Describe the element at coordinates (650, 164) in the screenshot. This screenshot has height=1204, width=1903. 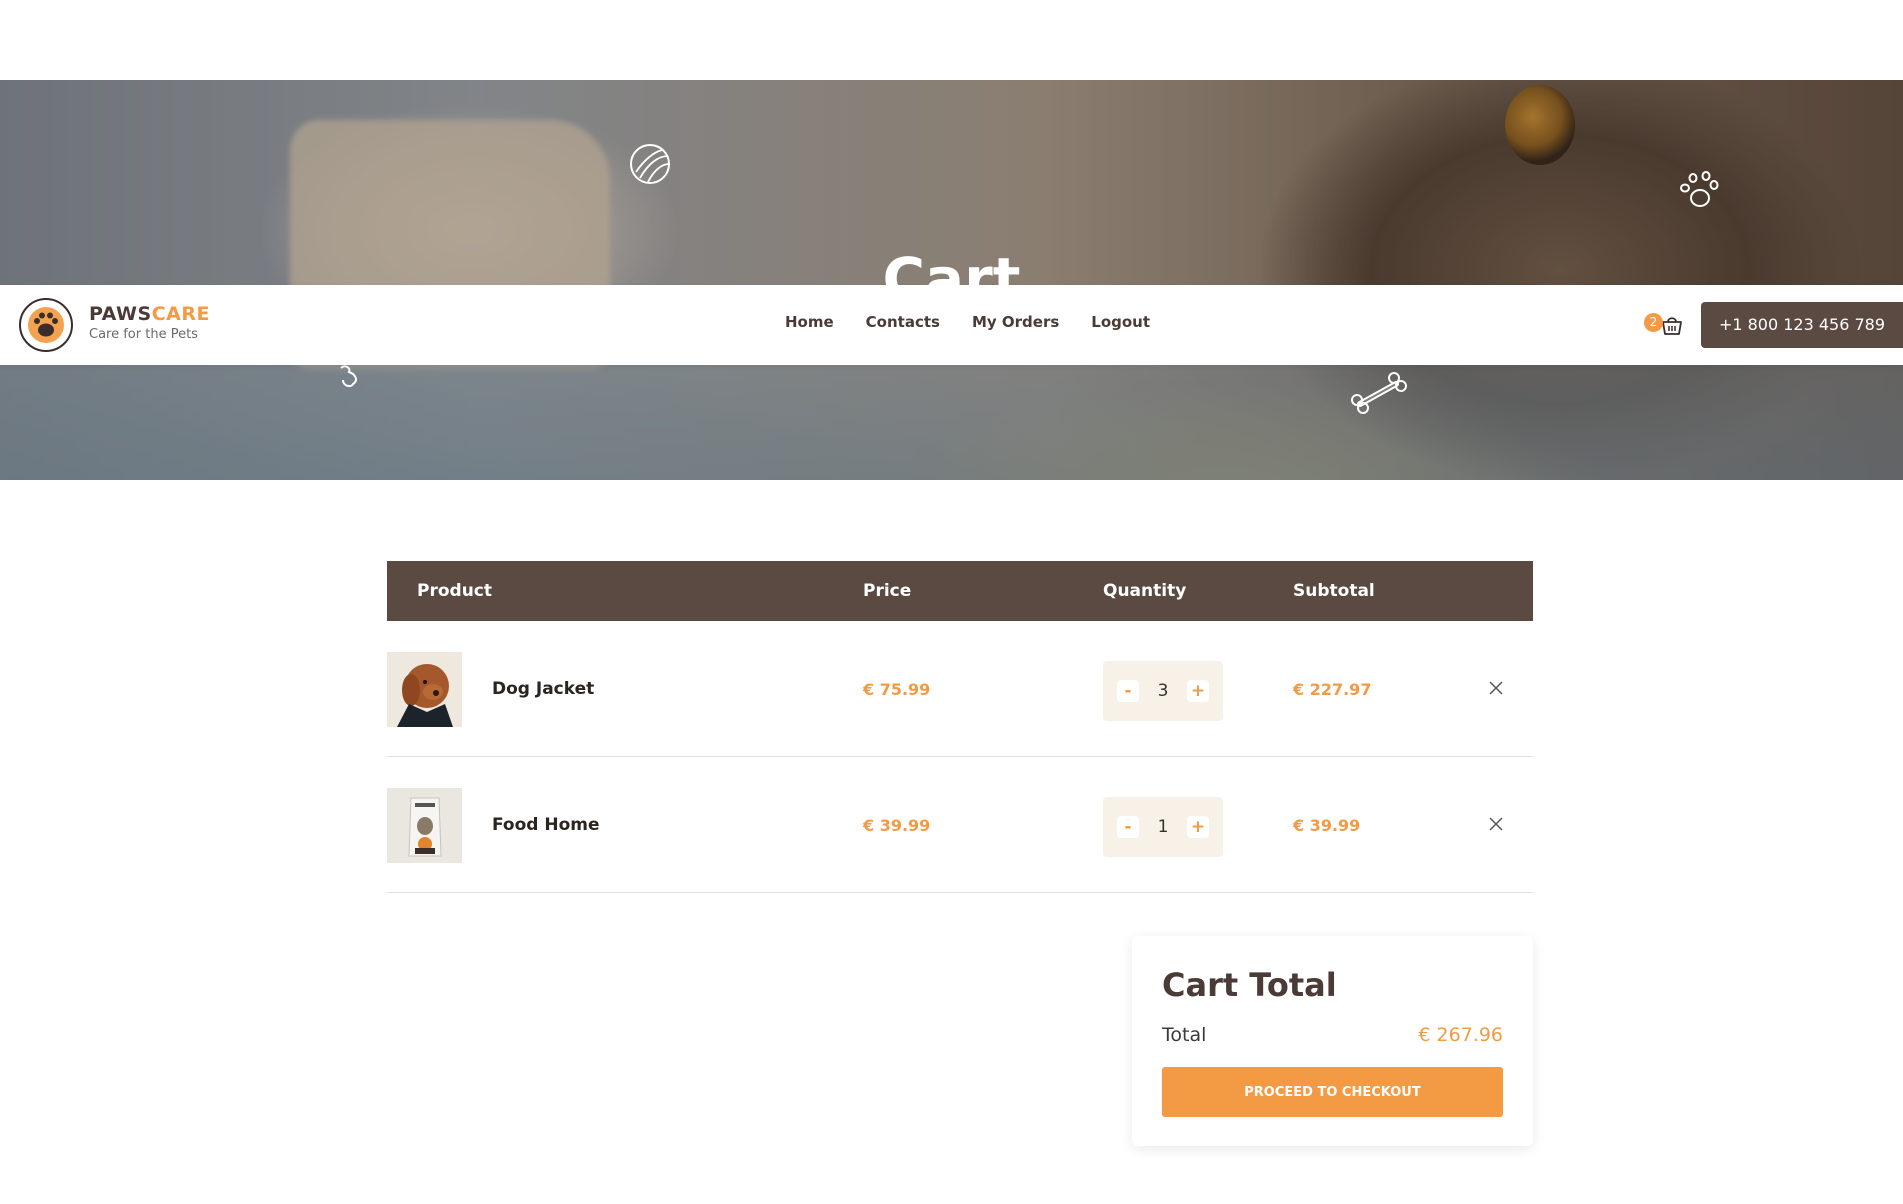
I see `yarn-ball-icon` at that location.